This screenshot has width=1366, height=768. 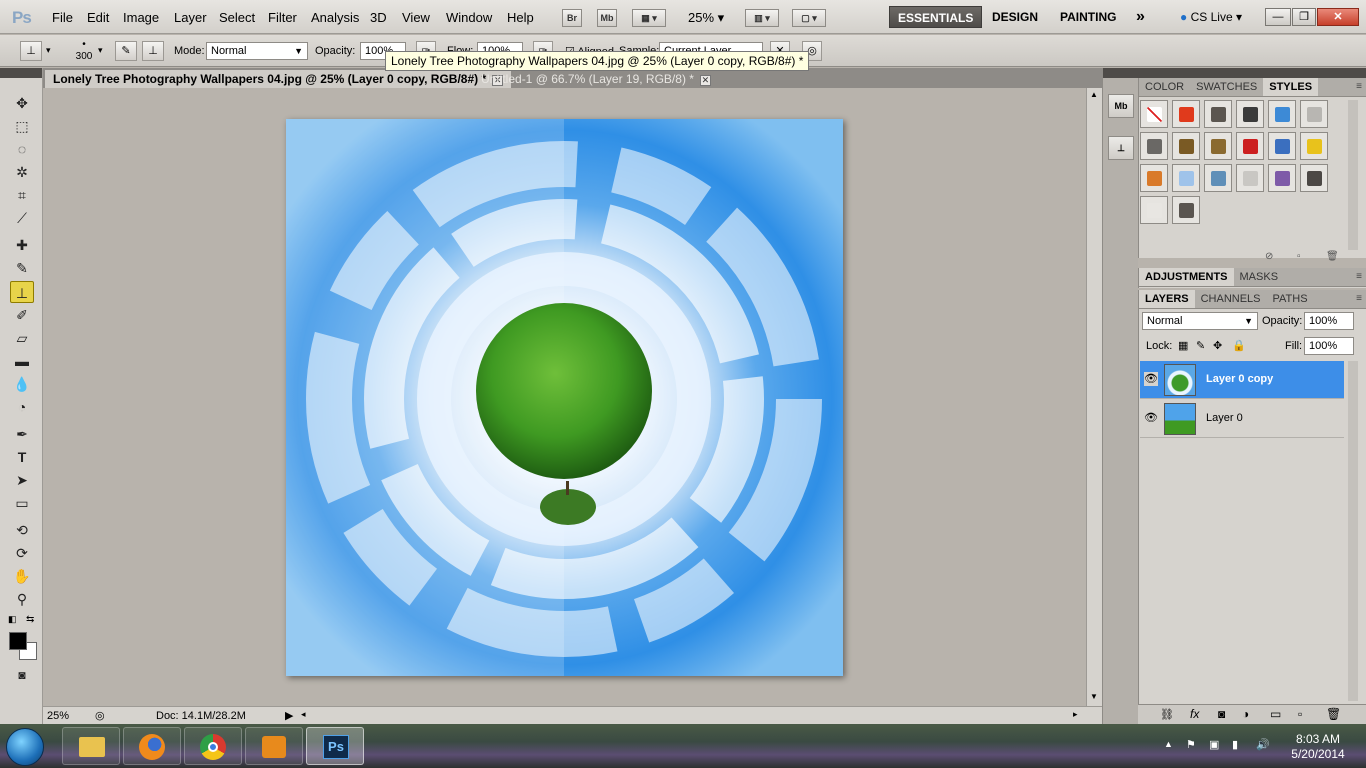 What do you see at coordinates (1318, 747) in the screenshot?
I see `tray-clock: 8:03 AM 5/20/2014` at bounding box center [1318, 747].